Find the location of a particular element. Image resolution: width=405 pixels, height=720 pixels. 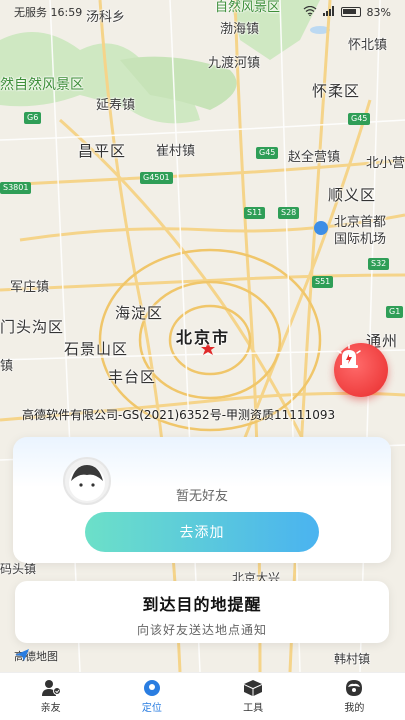

road-badge-g45b: G45 is located at coordinates (359, 119).